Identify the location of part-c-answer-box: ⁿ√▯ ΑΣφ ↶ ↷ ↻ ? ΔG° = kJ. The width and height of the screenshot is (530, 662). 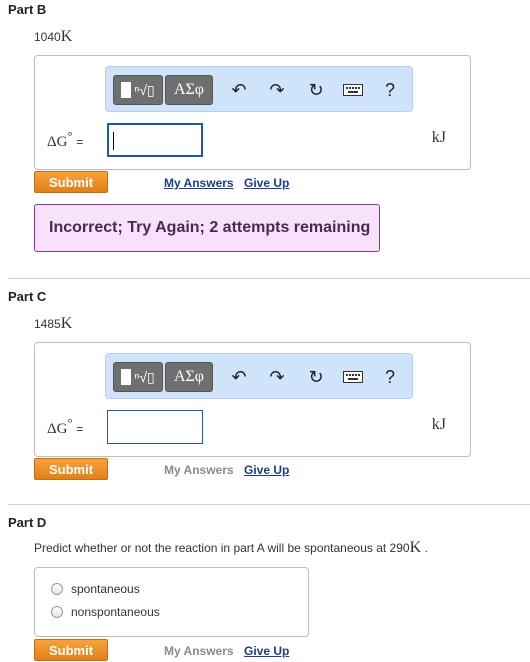
(252, 399).